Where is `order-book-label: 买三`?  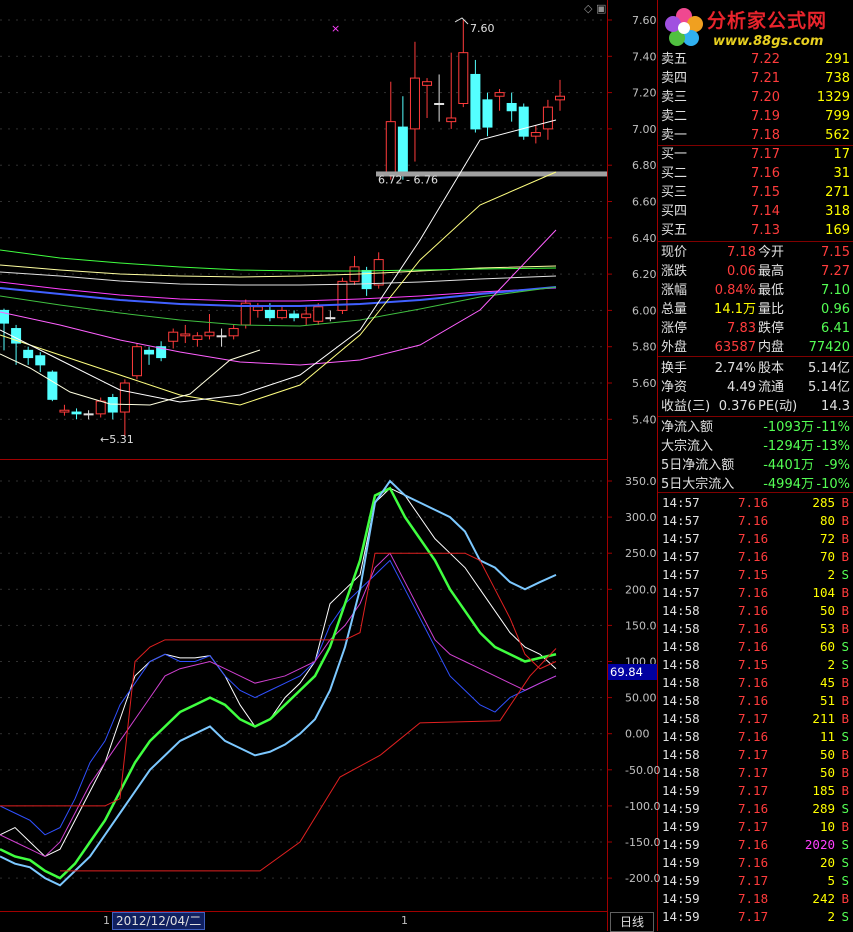
order-book-label: 买三 is located at coordinates (674, 192).